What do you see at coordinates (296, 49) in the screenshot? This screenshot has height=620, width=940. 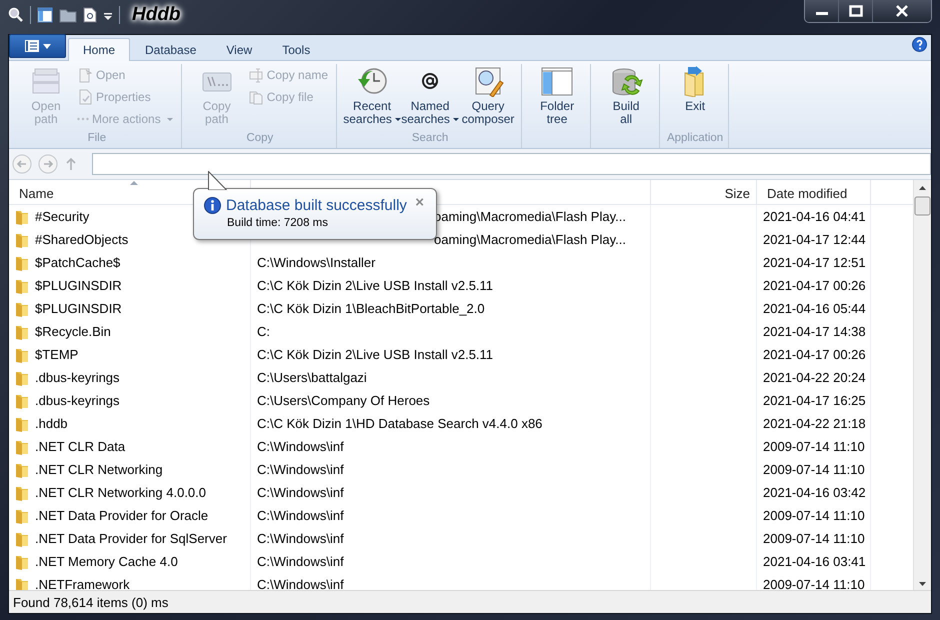 I see `ribbon-tab: Tools` at bounding box center [296, 49].